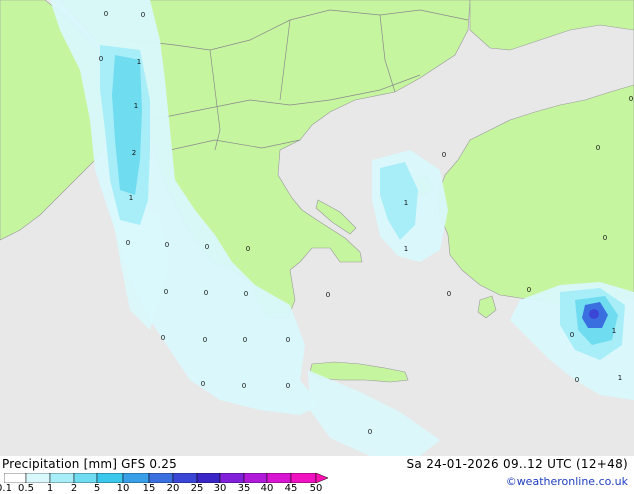 Image resolution: width=634 pixels, height=494 pixels. Describe the element at coordinates (149, 488) in the screenshot. I see `scale-tick-label: 15` at that location.